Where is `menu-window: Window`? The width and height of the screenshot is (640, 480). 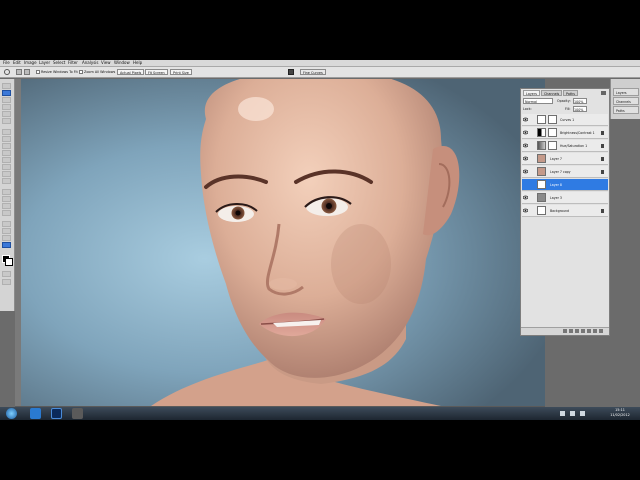
menu-window: Window is located at coordinates (122, 63).